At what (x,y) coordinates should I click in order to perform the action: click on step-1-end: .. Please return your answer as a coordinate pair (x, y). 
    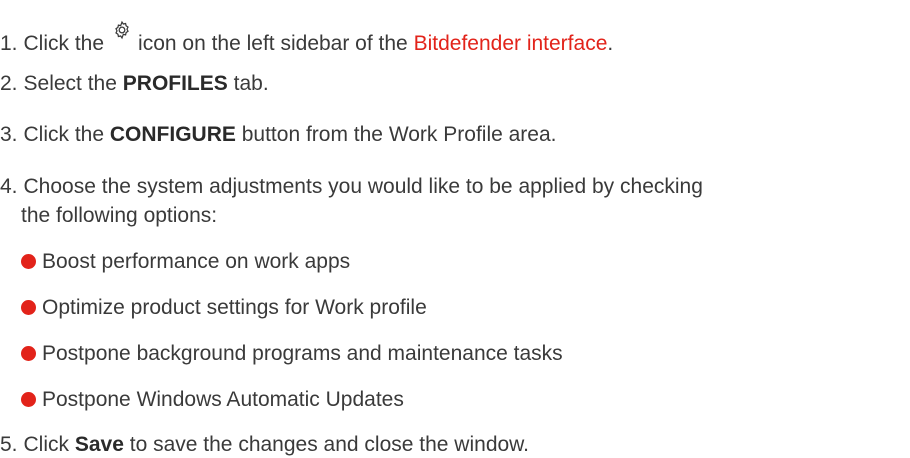
    Looking at the image, I should click on (610, 43).